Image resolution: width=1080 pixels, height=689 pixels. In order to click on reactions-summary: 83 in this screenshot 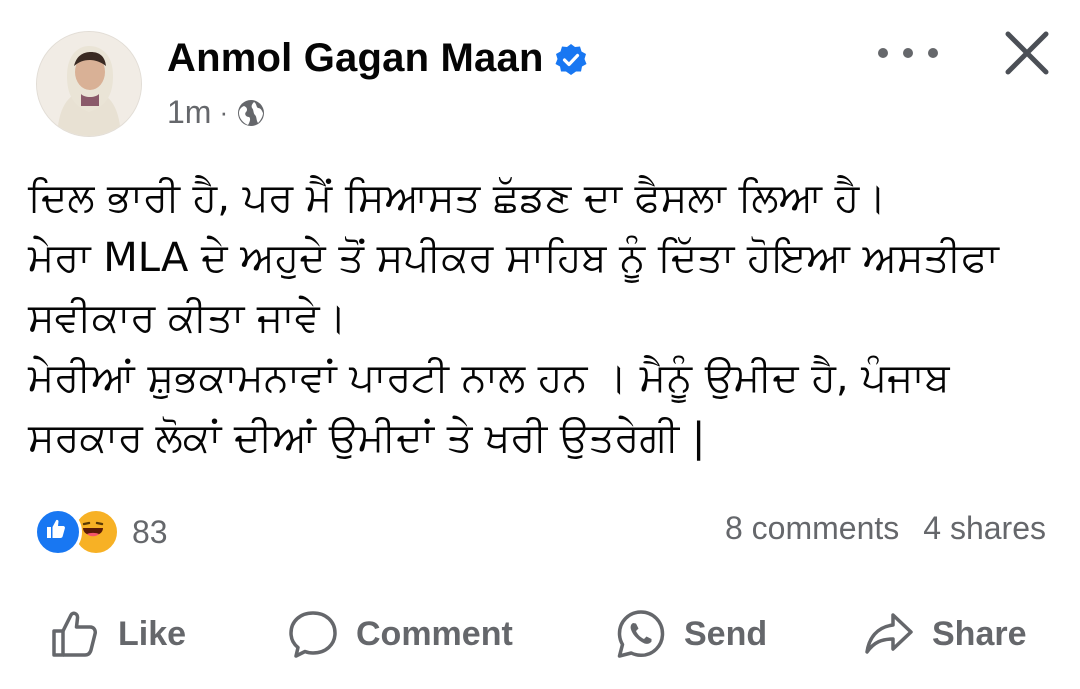, I will do `click(101, 532)`.